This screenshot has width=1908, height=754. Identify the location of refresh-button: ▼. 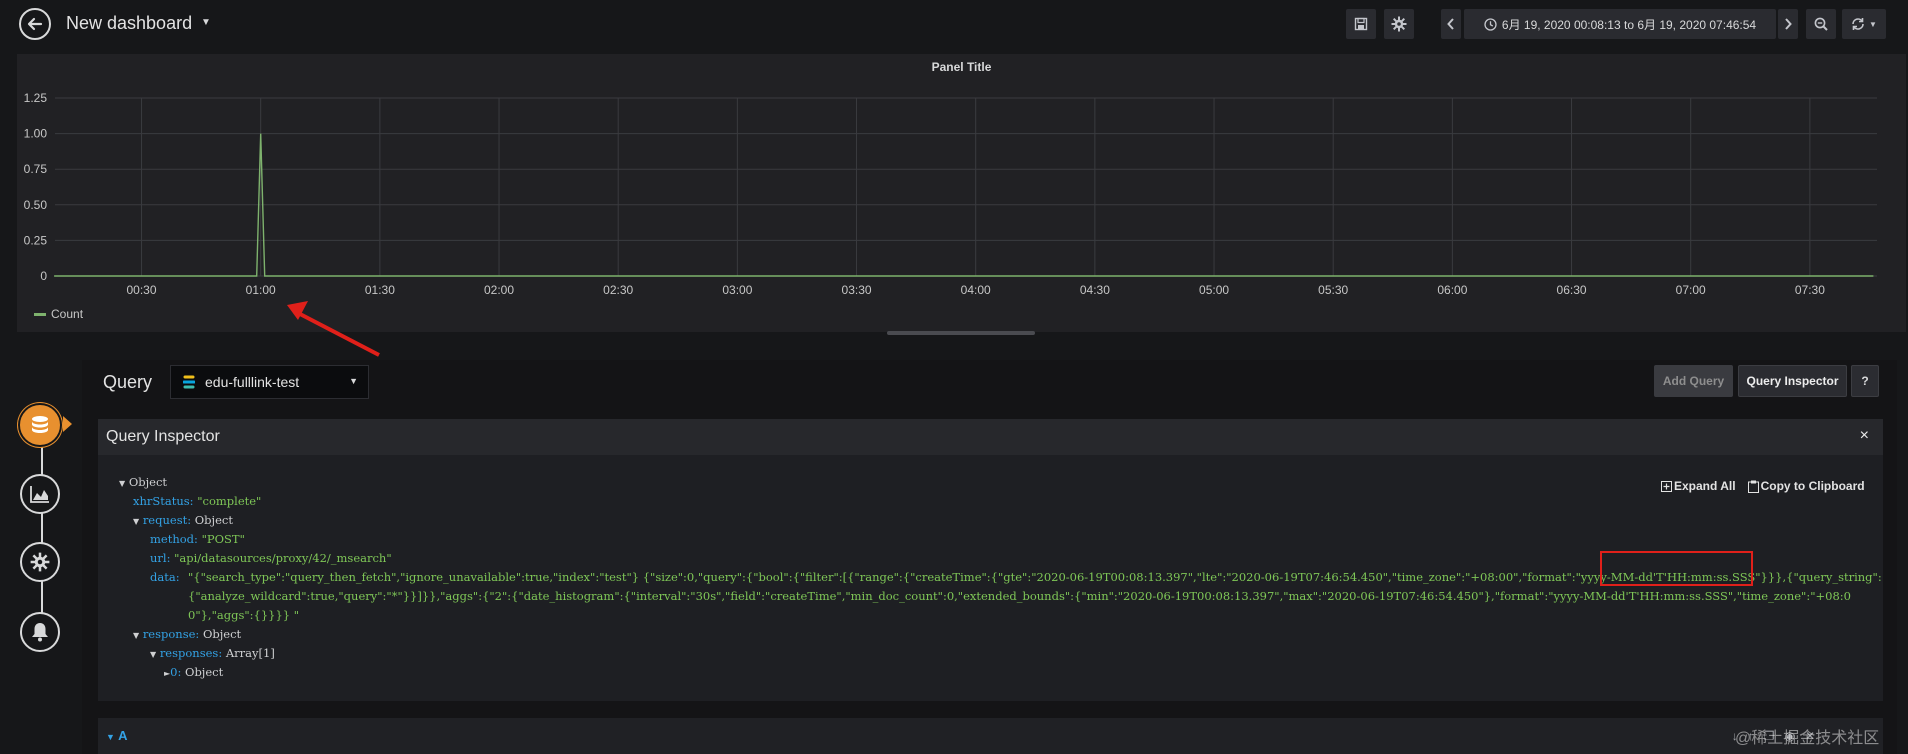
(1864, 24).